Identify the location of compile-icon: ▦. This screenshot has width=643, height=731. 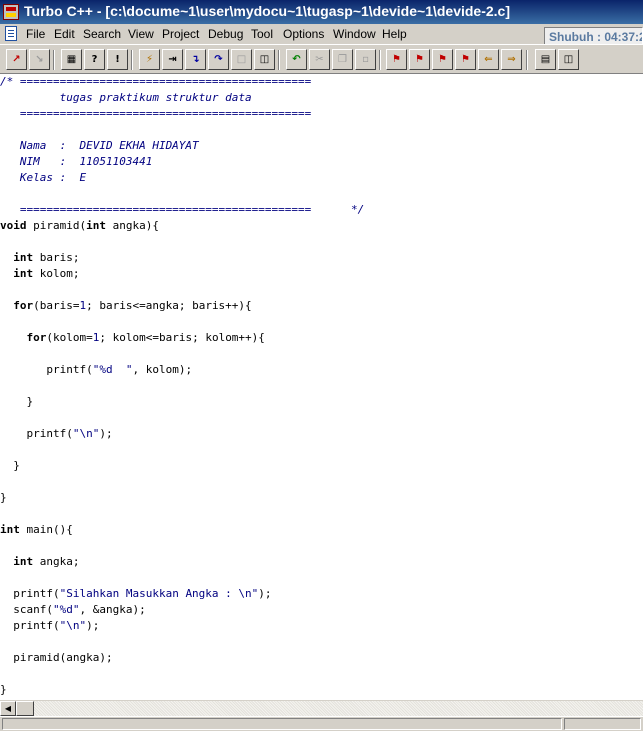
(71, 59).